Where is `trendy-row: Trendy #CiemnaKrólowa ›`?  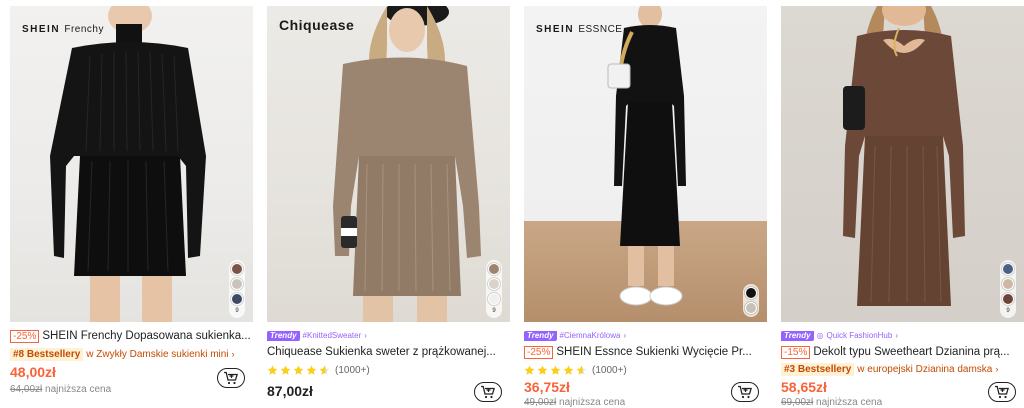
trendy-row: Trendy #CiemnaKrólowa › is located at coordinates (575, 336).